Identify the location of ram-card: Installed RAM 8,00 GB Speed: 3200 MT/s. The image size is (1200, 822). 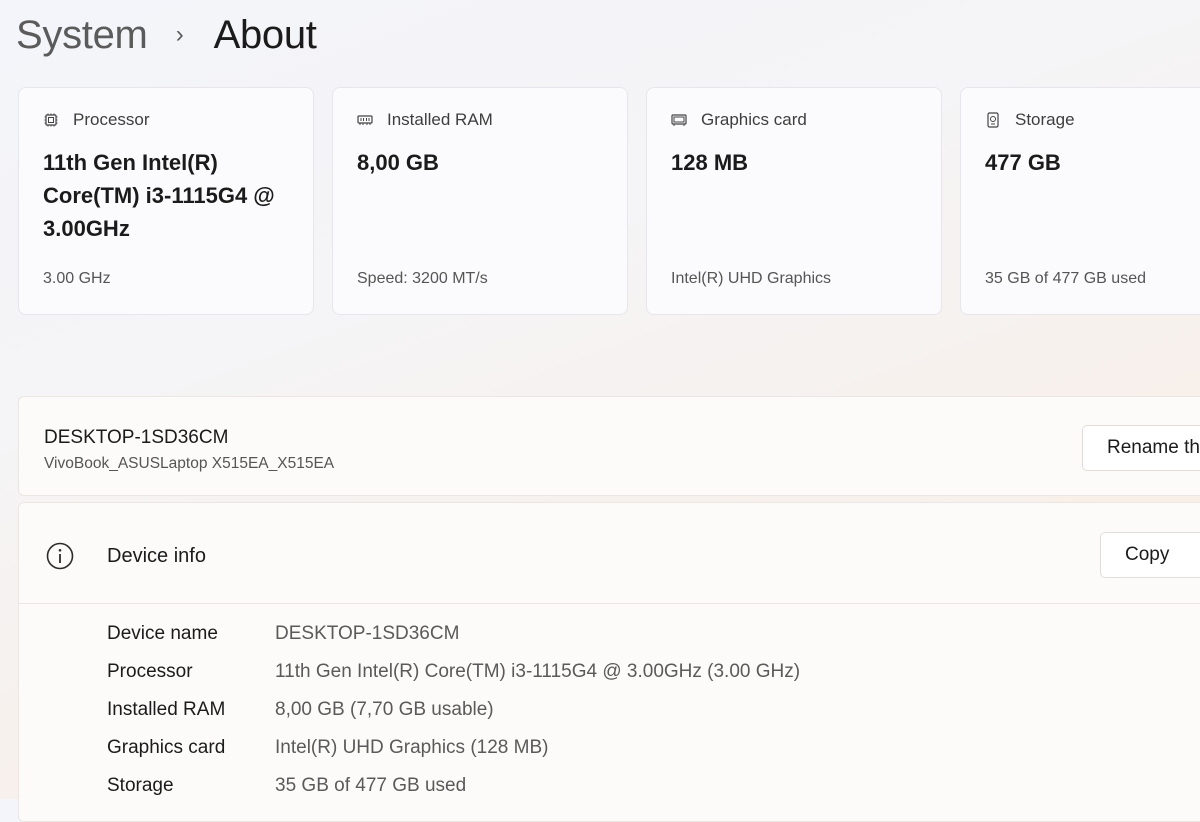
(480, 201).